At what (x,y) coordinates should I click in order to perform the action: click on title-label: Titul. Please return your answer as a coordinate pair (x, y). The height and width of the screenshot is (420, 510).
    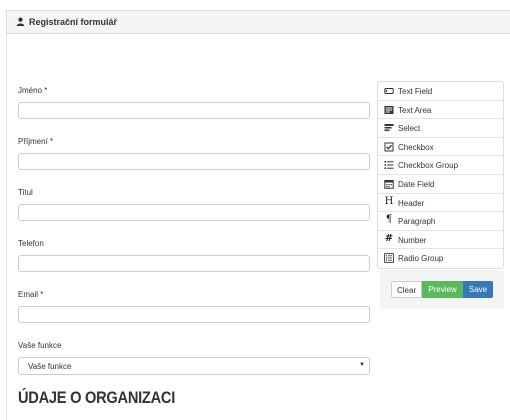
    Looking at the image, I should click on (25, 192).